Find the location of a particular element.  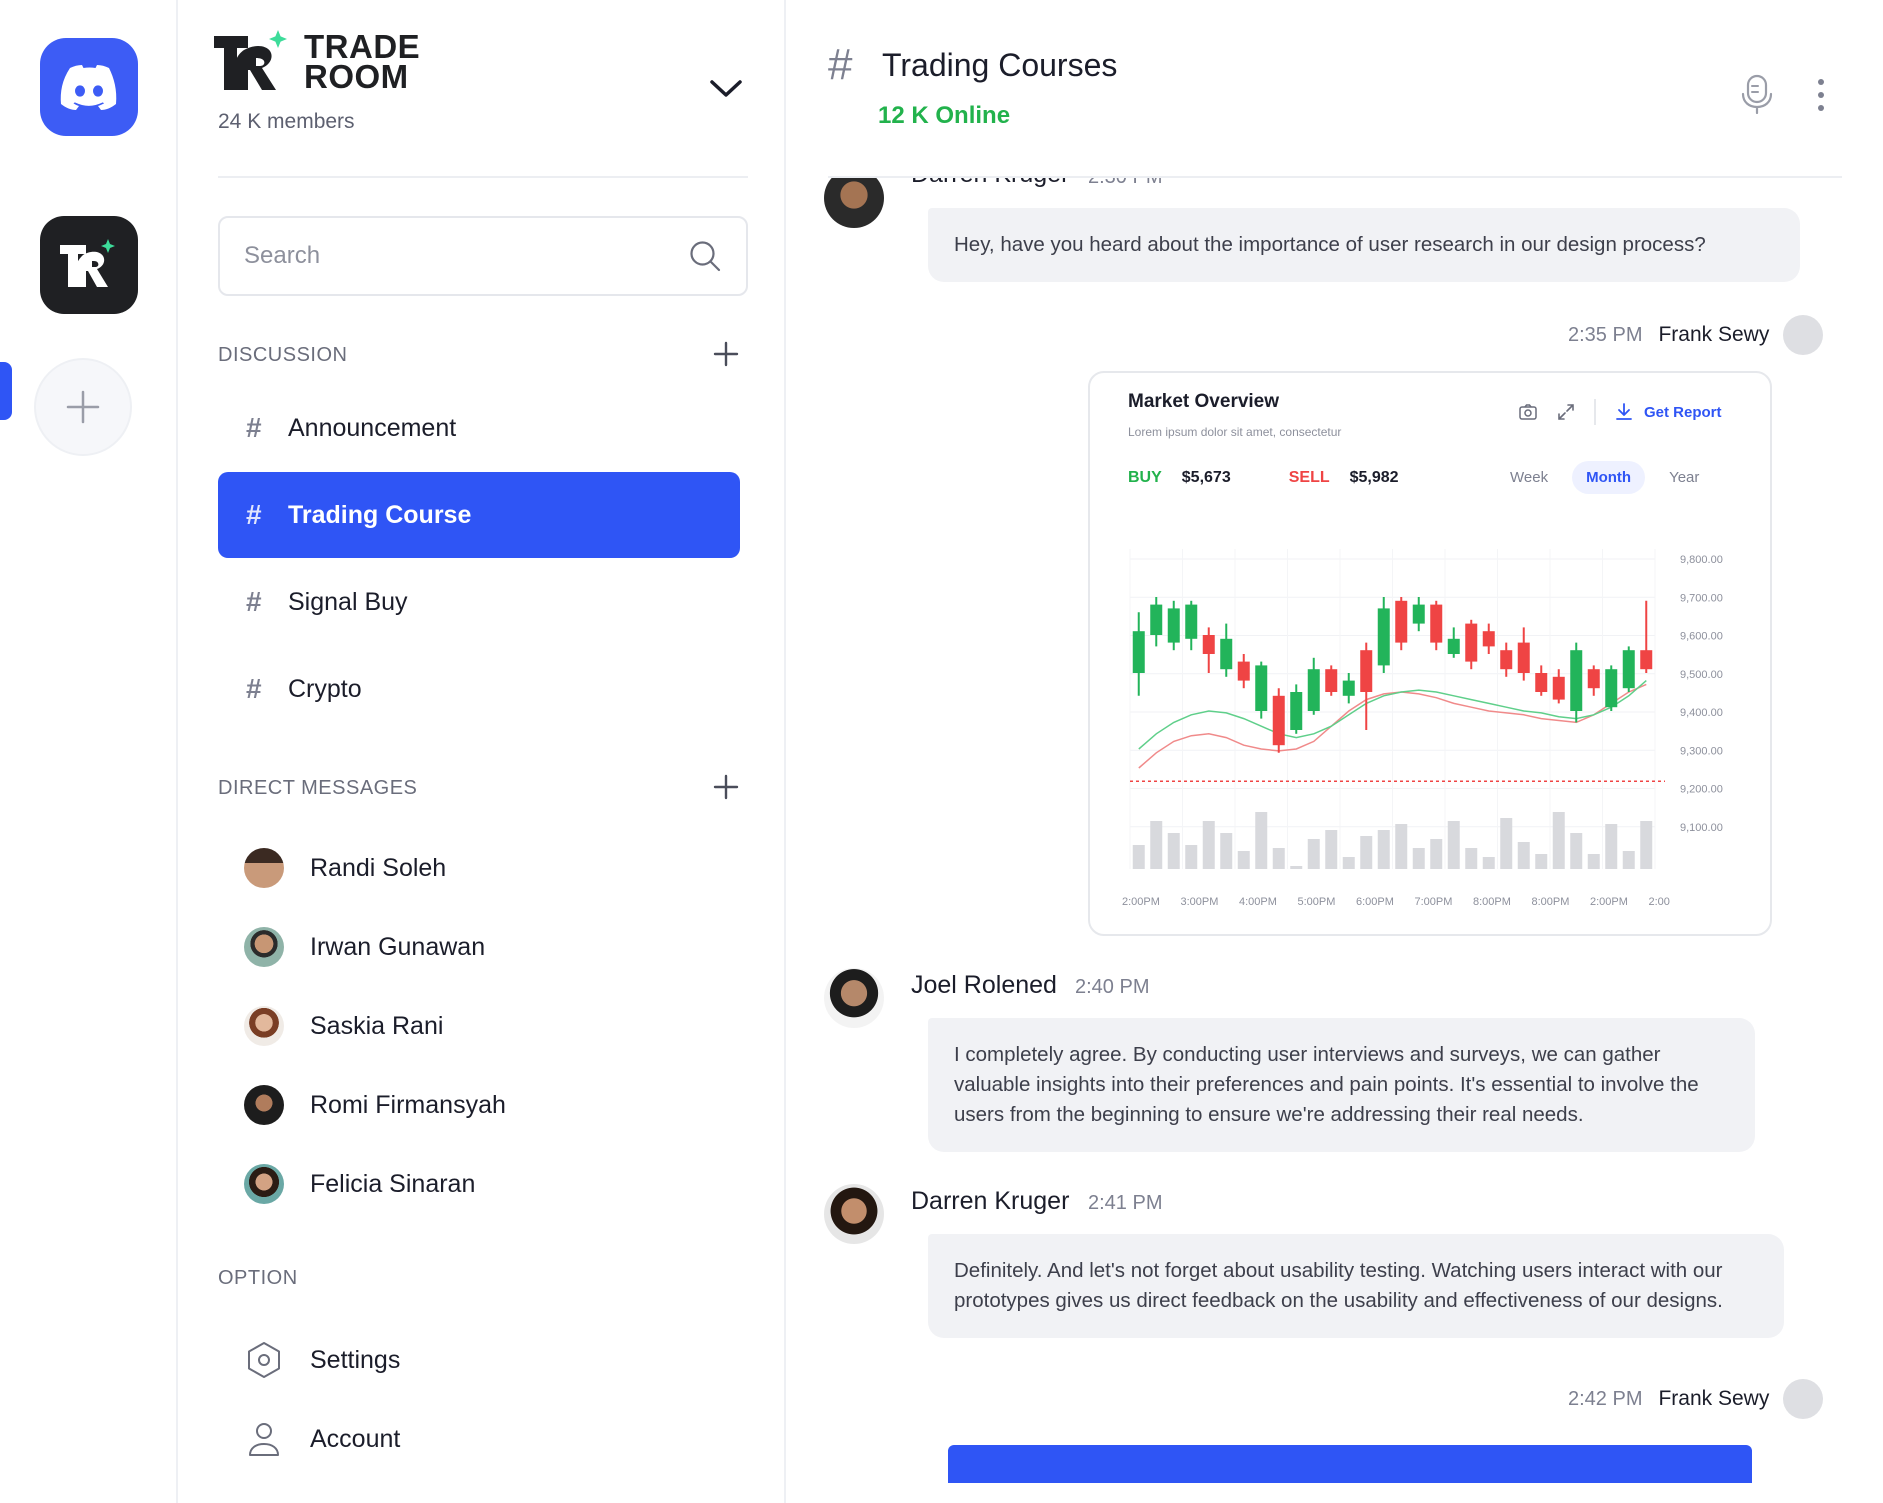

search-input is located at coordinates (466, 256).